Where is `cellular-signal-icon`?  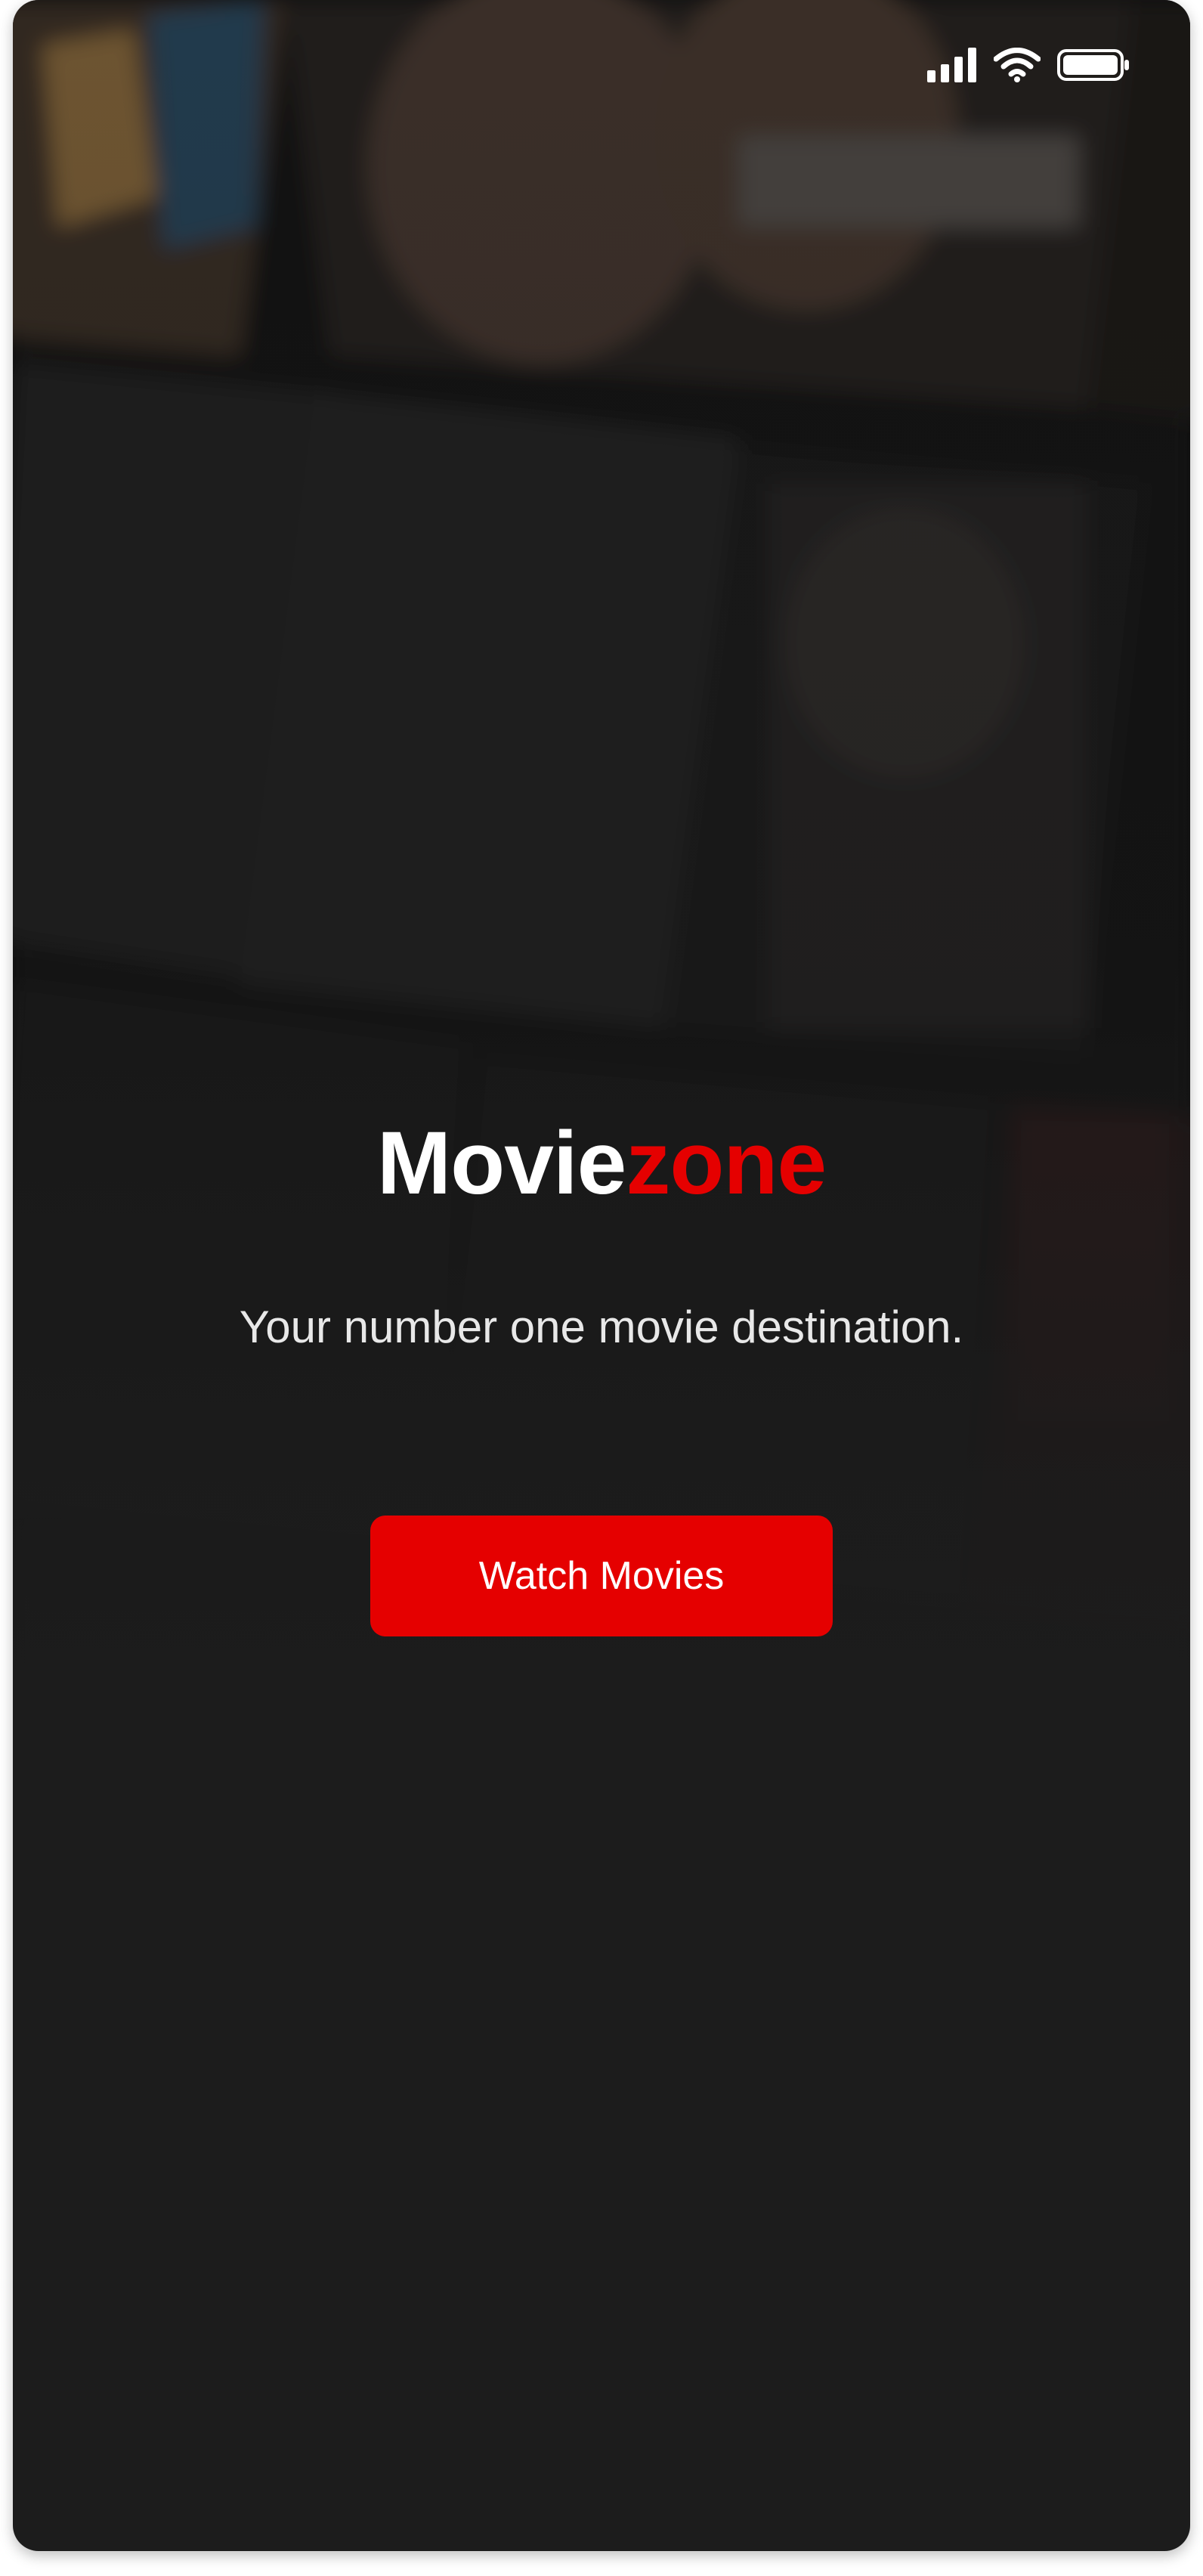 cellular-signal-icon is located at coordinates (952, 66).